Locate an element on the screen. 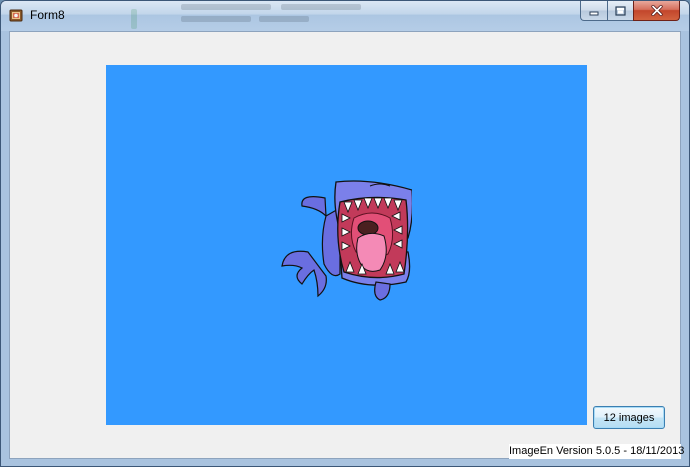  version-label: ImageEn Version 5.0.5 - 18/11/2013 is located at coordinates (597, 451).